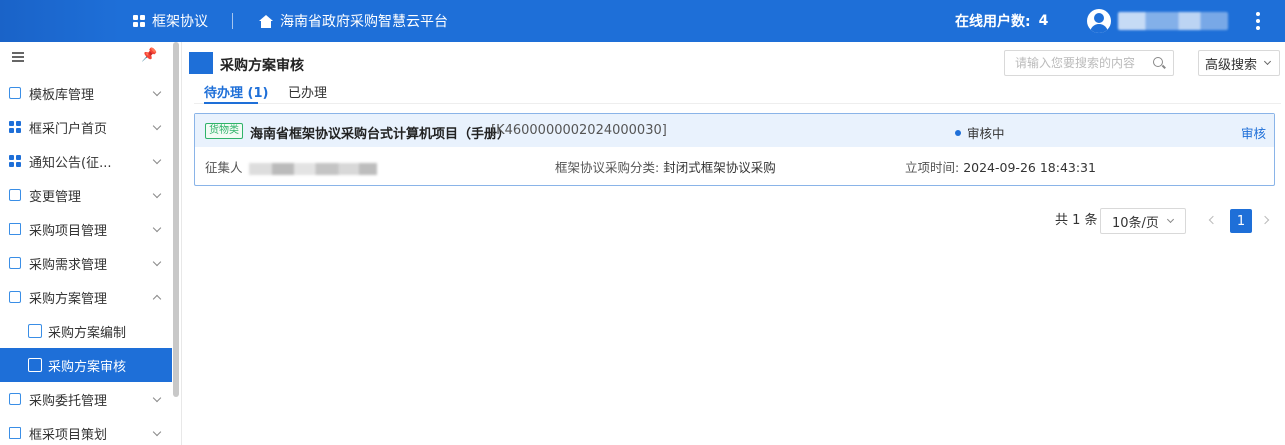  I want to click on active-tab-indicator, so click(231, 103).